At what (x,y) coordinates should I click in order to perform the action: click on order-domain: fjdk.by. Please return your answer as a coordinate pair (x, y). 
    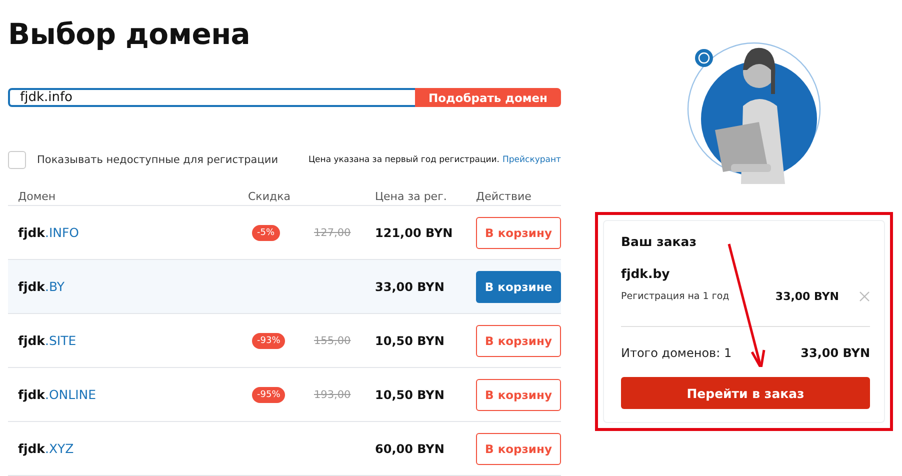
    Looking at the image, I should click on (646, 273).